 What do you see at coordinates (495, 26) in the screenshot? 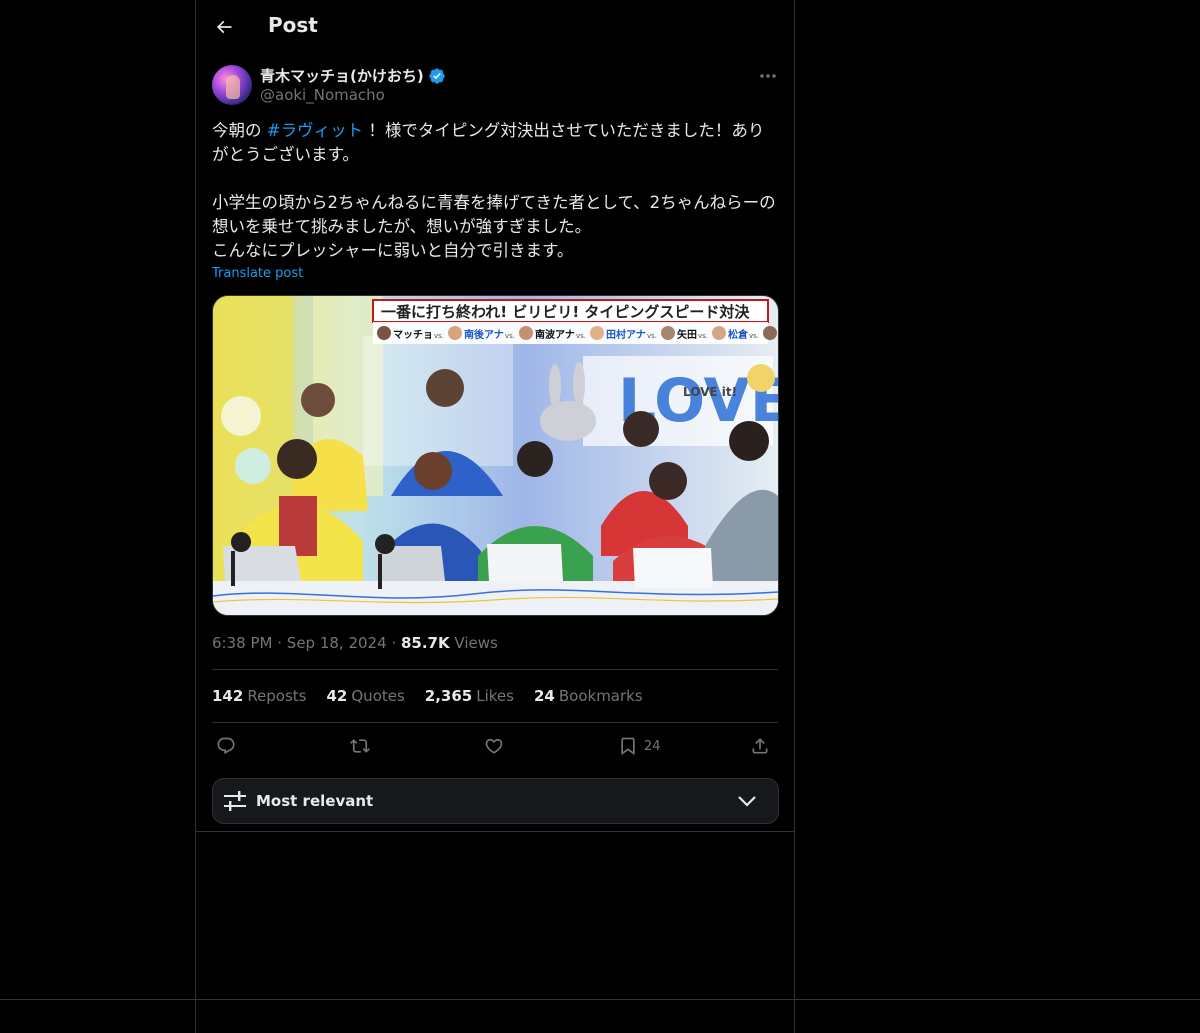
I see `page-header: Post` at bounding box center [495, 26].